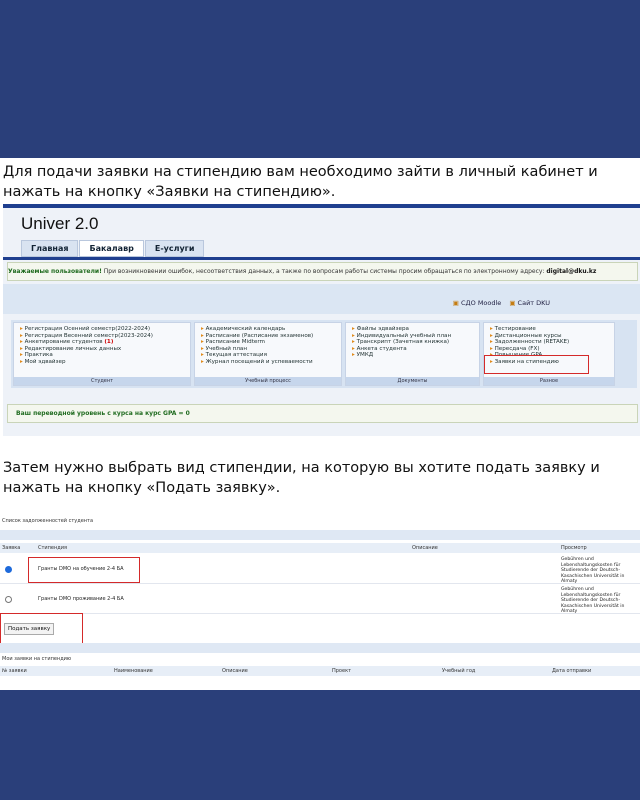  Describe the element at coordinates (552, 349) in the screenshot. I see `menu-item: Пересдача (FX)` at that location.